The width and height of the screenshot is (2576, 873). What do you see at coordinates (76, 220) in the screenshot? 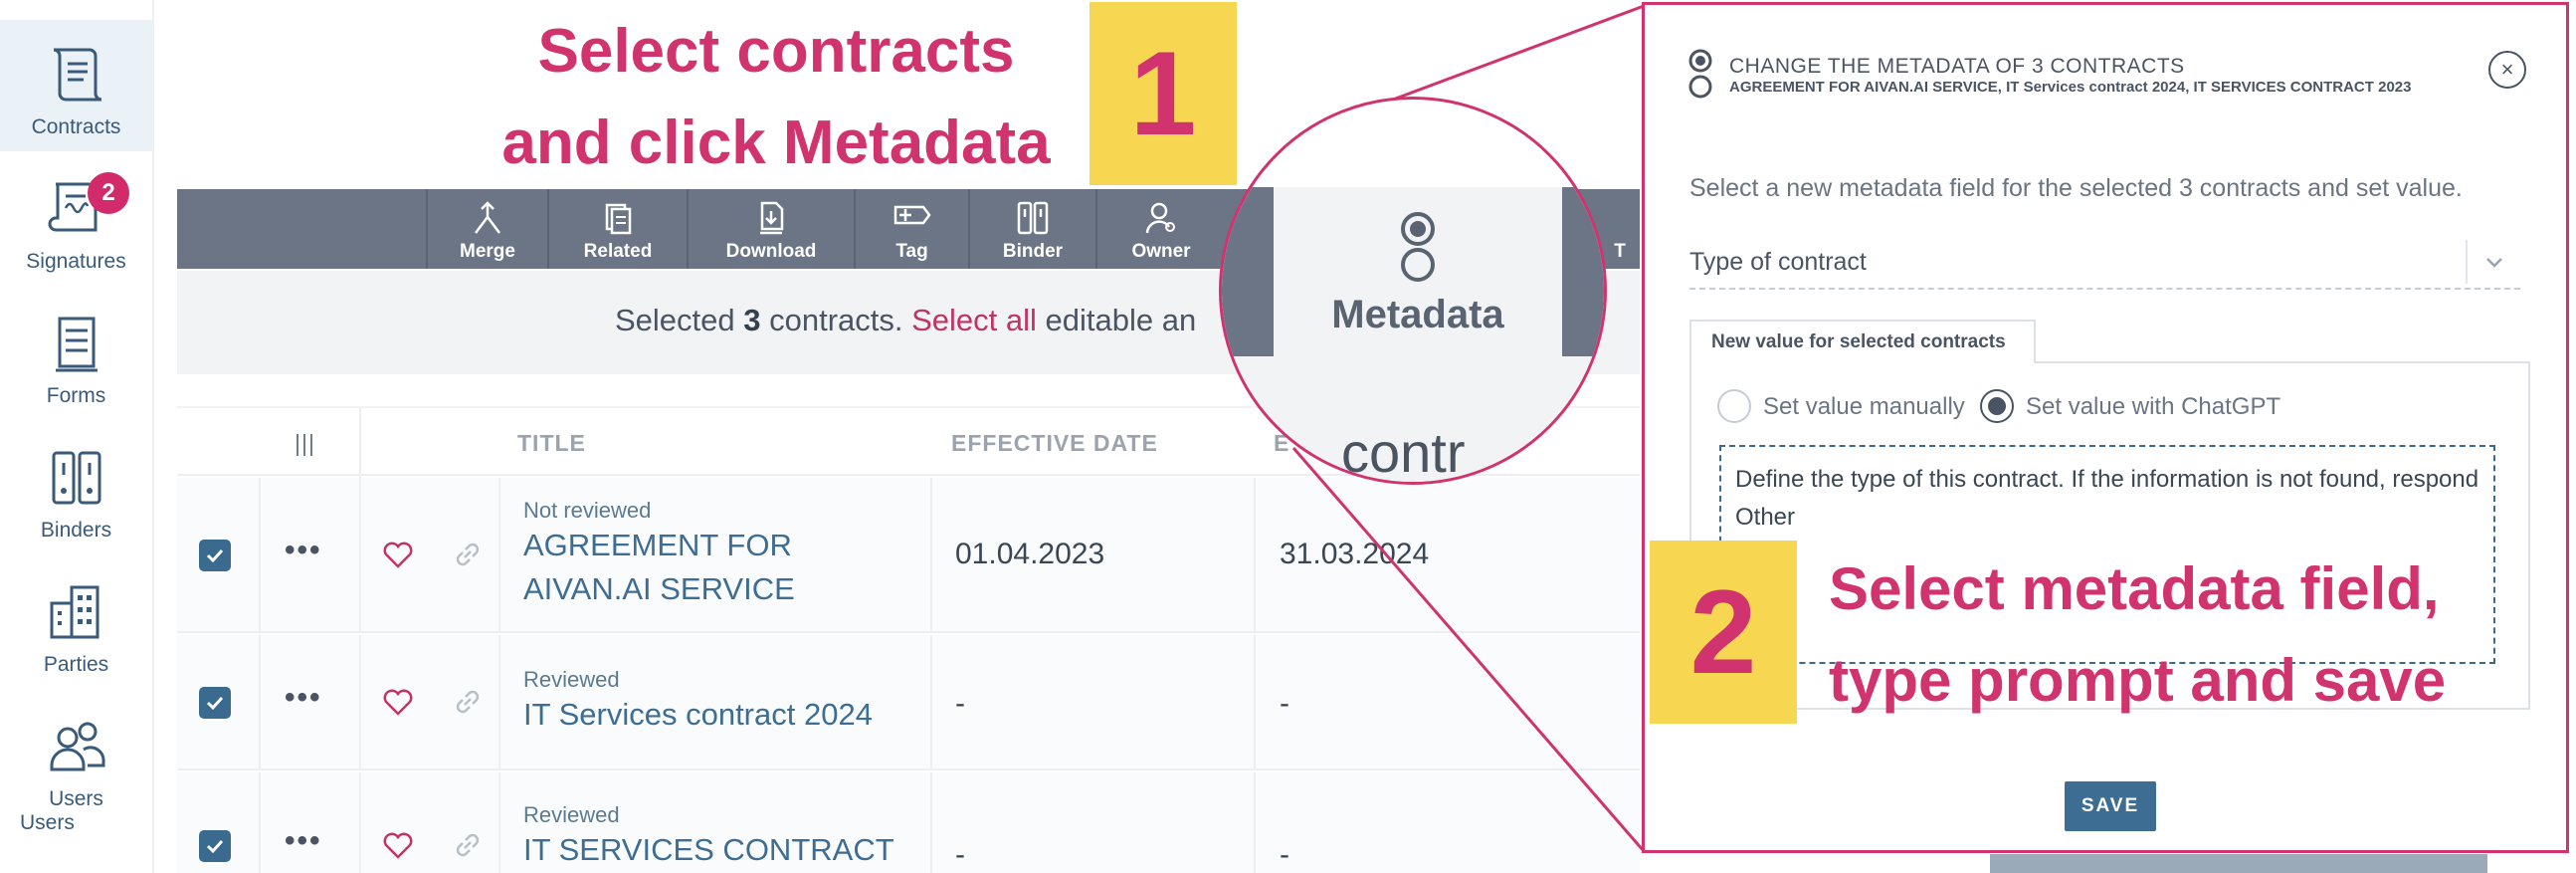
I see `sidebar-item-signatures: 2 Signatures` at bounding box center [76, 220].